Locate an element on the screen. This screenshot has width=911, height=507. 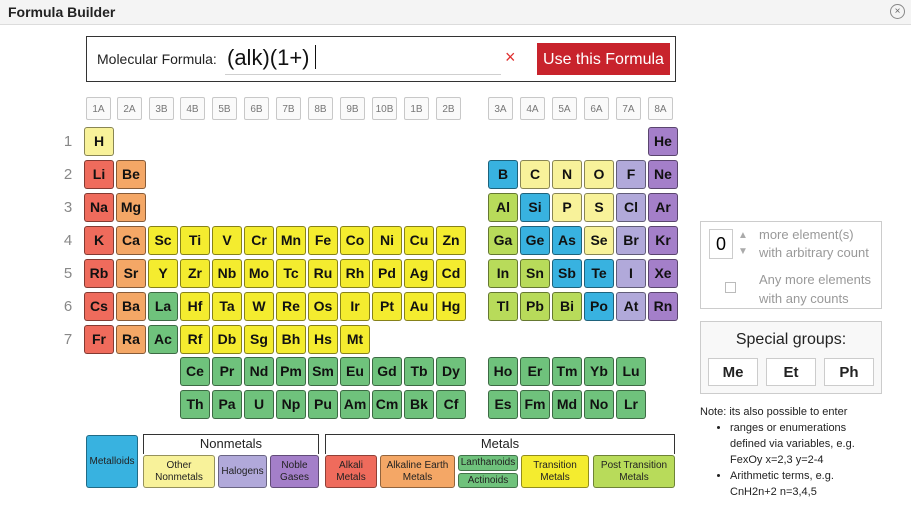
formula-input is located at coordinates (363, 58).